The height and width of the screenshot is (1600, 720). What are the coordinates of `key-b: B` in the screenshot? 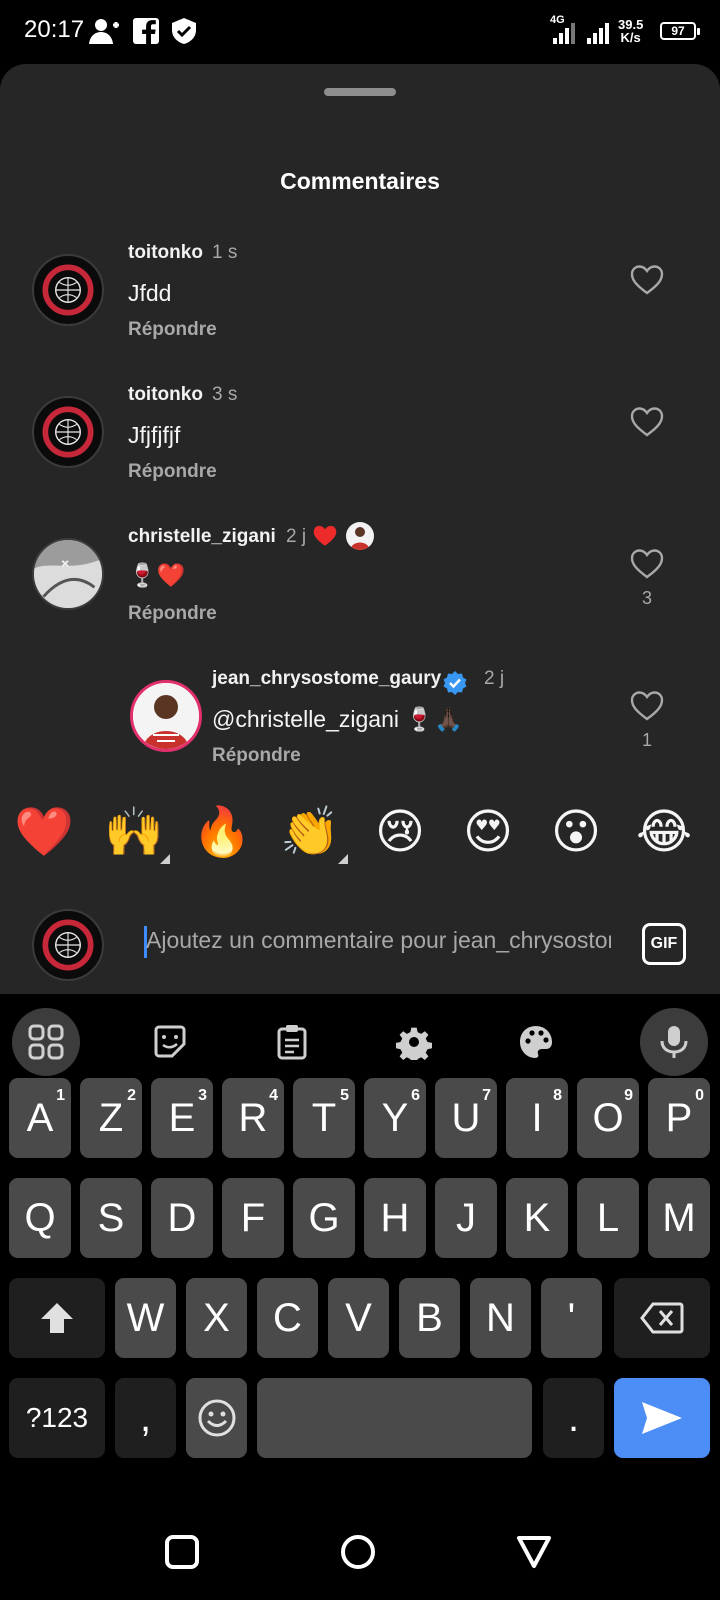 It's located at (429, 1318).